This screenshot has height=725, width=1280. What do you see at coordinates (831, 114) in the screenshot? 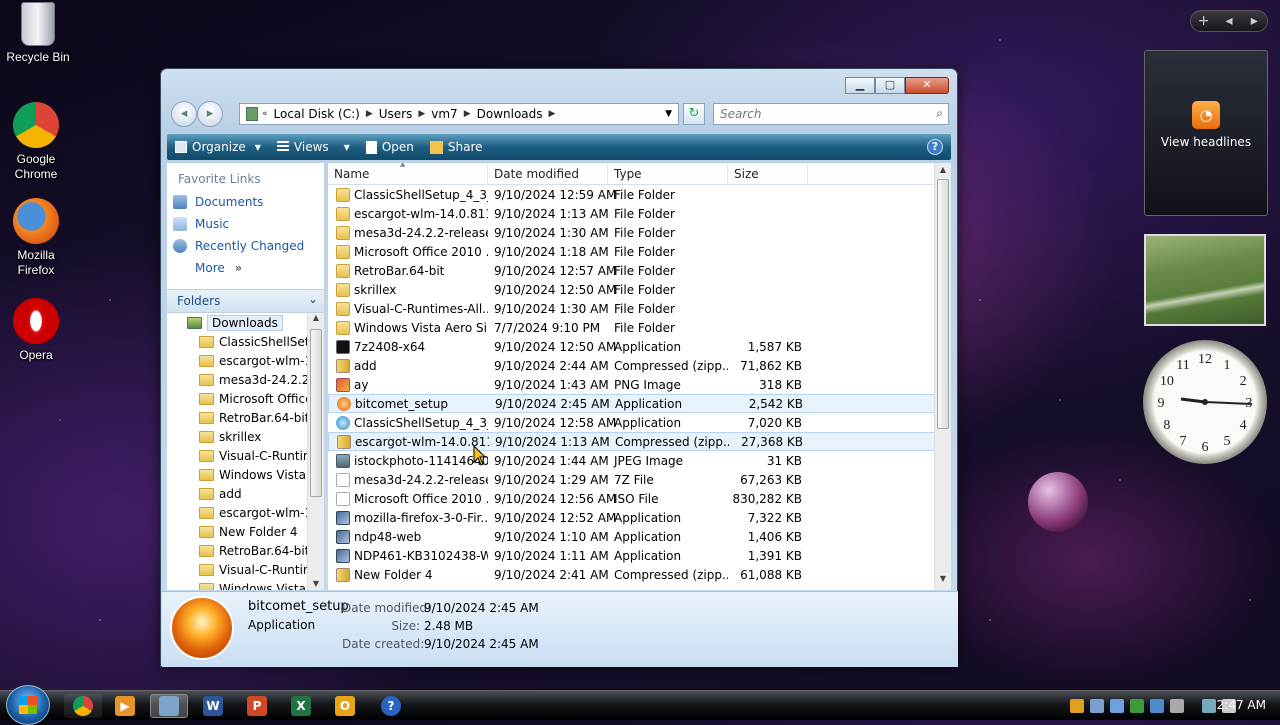
I see `search-input: Search ⌕` at bounding box center [831, 114].